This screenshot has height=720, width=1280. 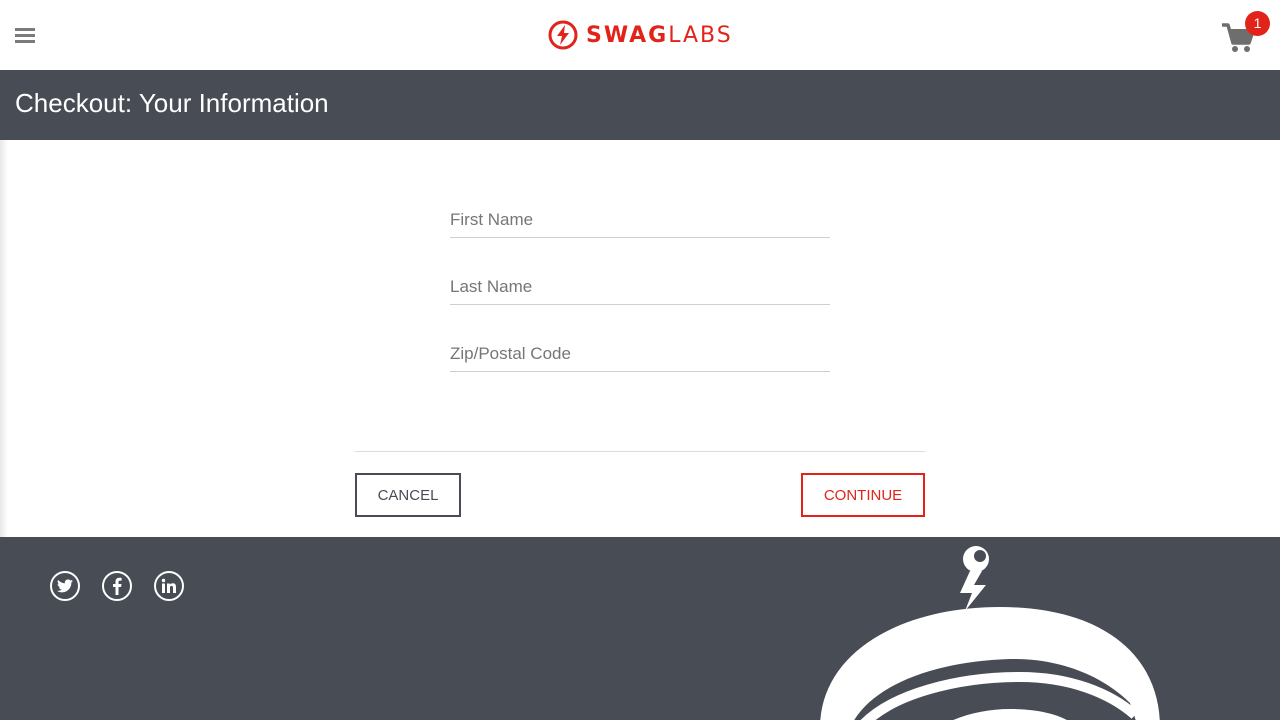 I want to click on facebook-link, so click(x=117, y=586).